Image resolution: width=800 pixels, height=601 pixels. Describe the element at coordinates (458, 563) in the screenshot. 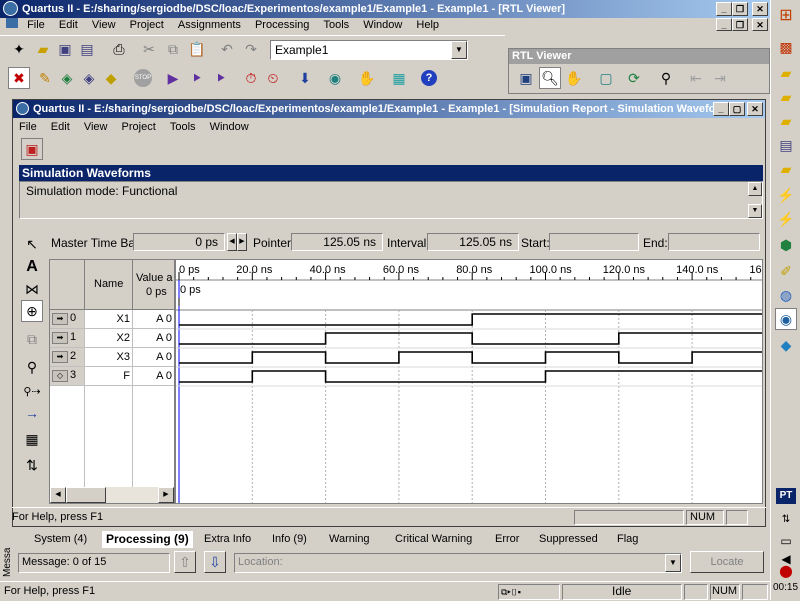

I see `location-field: Location: ▼` at that location.